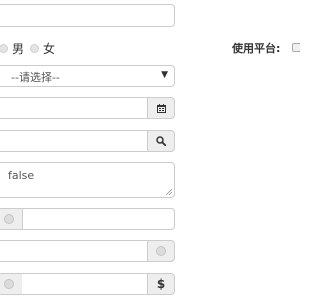 Image resolution: width=320 pixels, height=300 pixels. What do you see at coordinates (98, 219) in the screenshot?
I see `radio-addon-input` at bounding box center [98, 219].